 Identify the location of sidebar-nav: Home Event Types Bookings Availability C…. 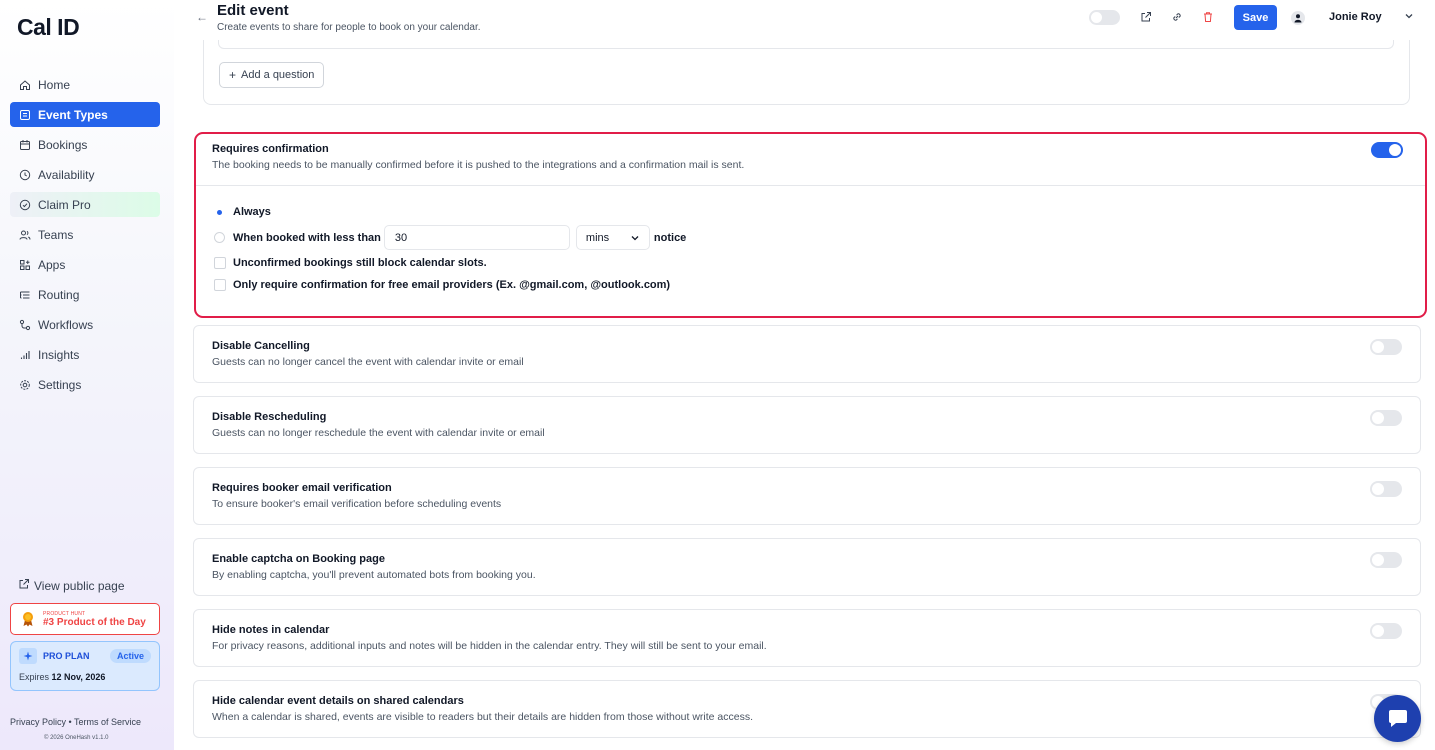
(85, 237).